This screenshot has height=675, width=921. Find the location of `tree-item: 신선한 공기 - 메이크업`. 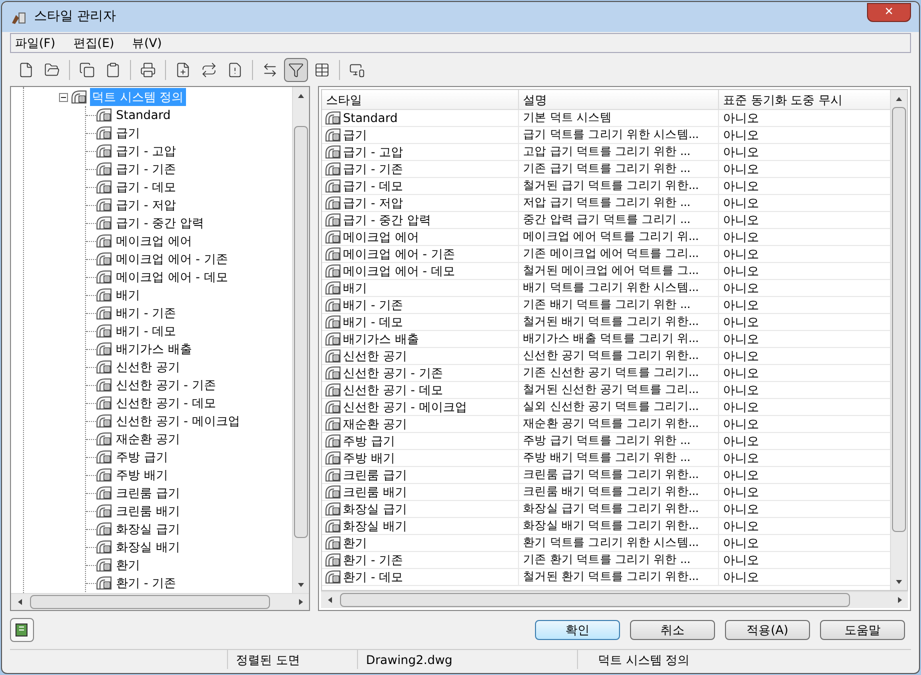

tree-item: 신선한 공기 - 메이크업 is located at coordinates (178, 421).